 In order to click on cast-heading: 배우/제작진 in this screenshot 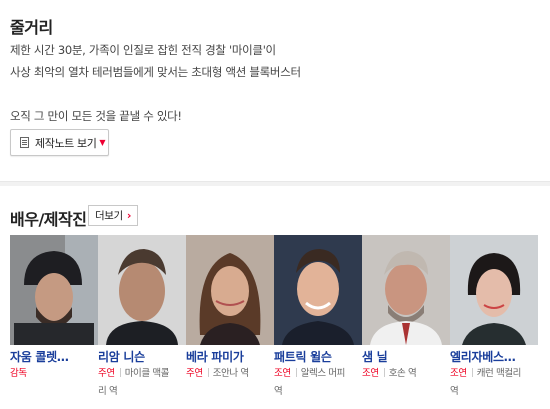, I will do `click(48, 219)`.